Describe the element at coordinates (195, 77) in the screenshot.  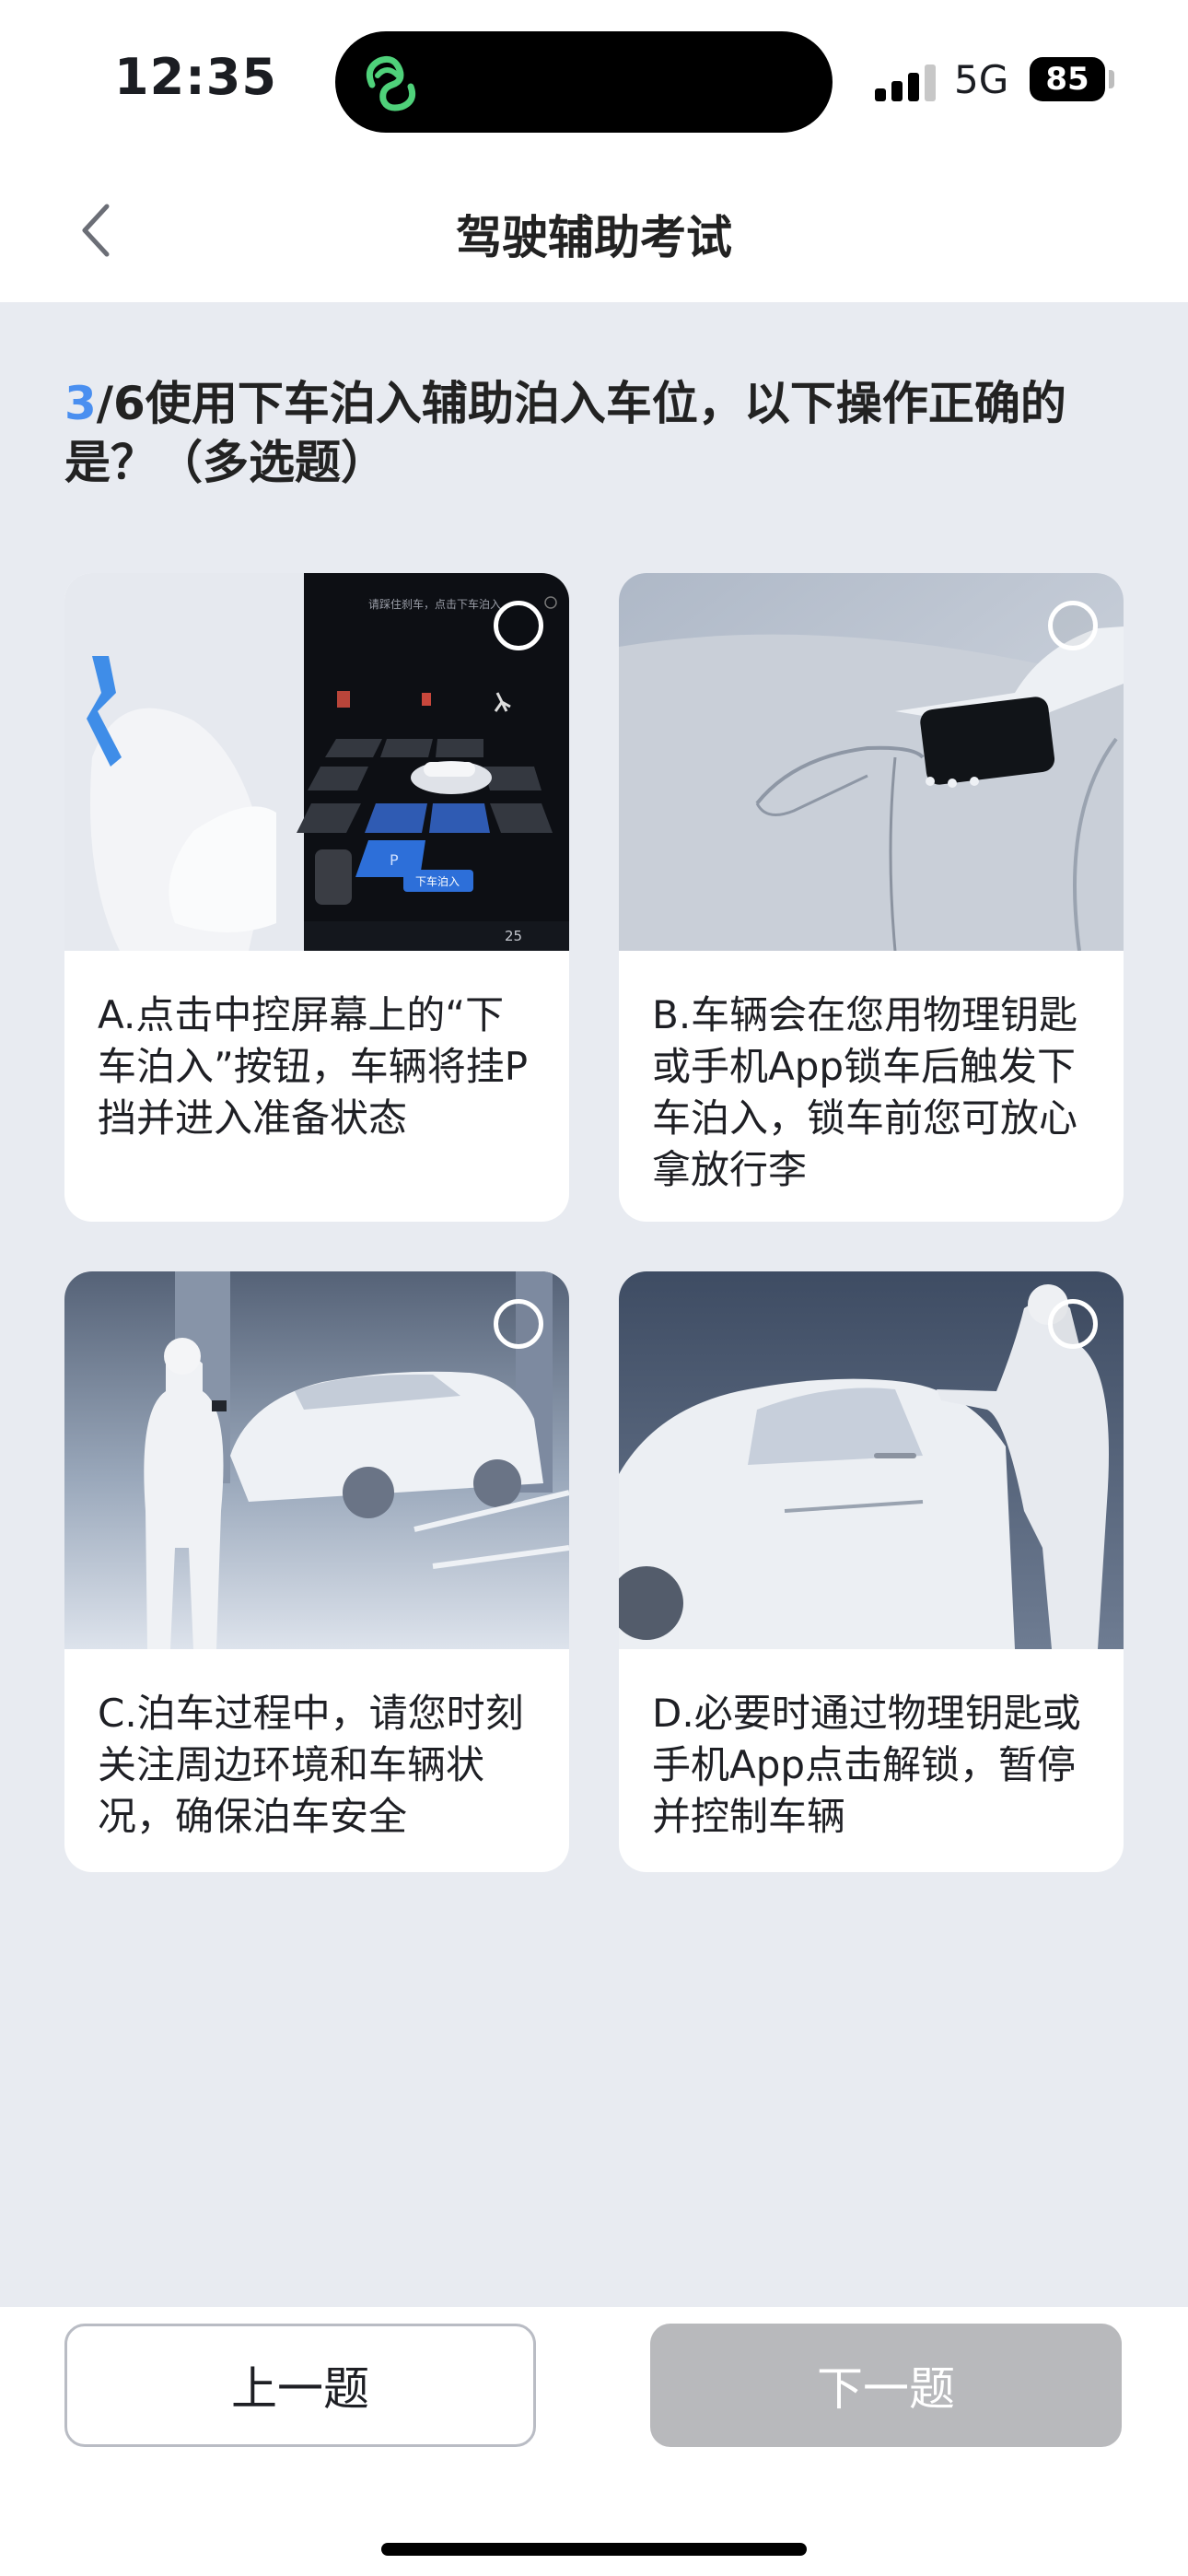
I see `status-time: 12:35` at that location.